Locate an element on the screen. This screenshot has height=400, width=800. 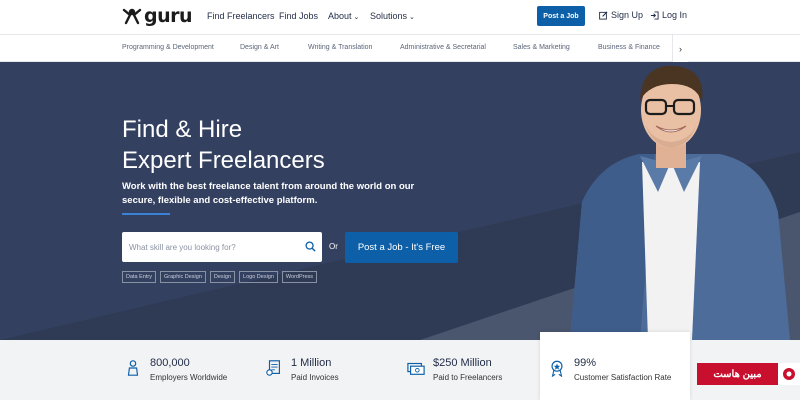
chevron-right-icon: › is located at coordinates (680, 48).